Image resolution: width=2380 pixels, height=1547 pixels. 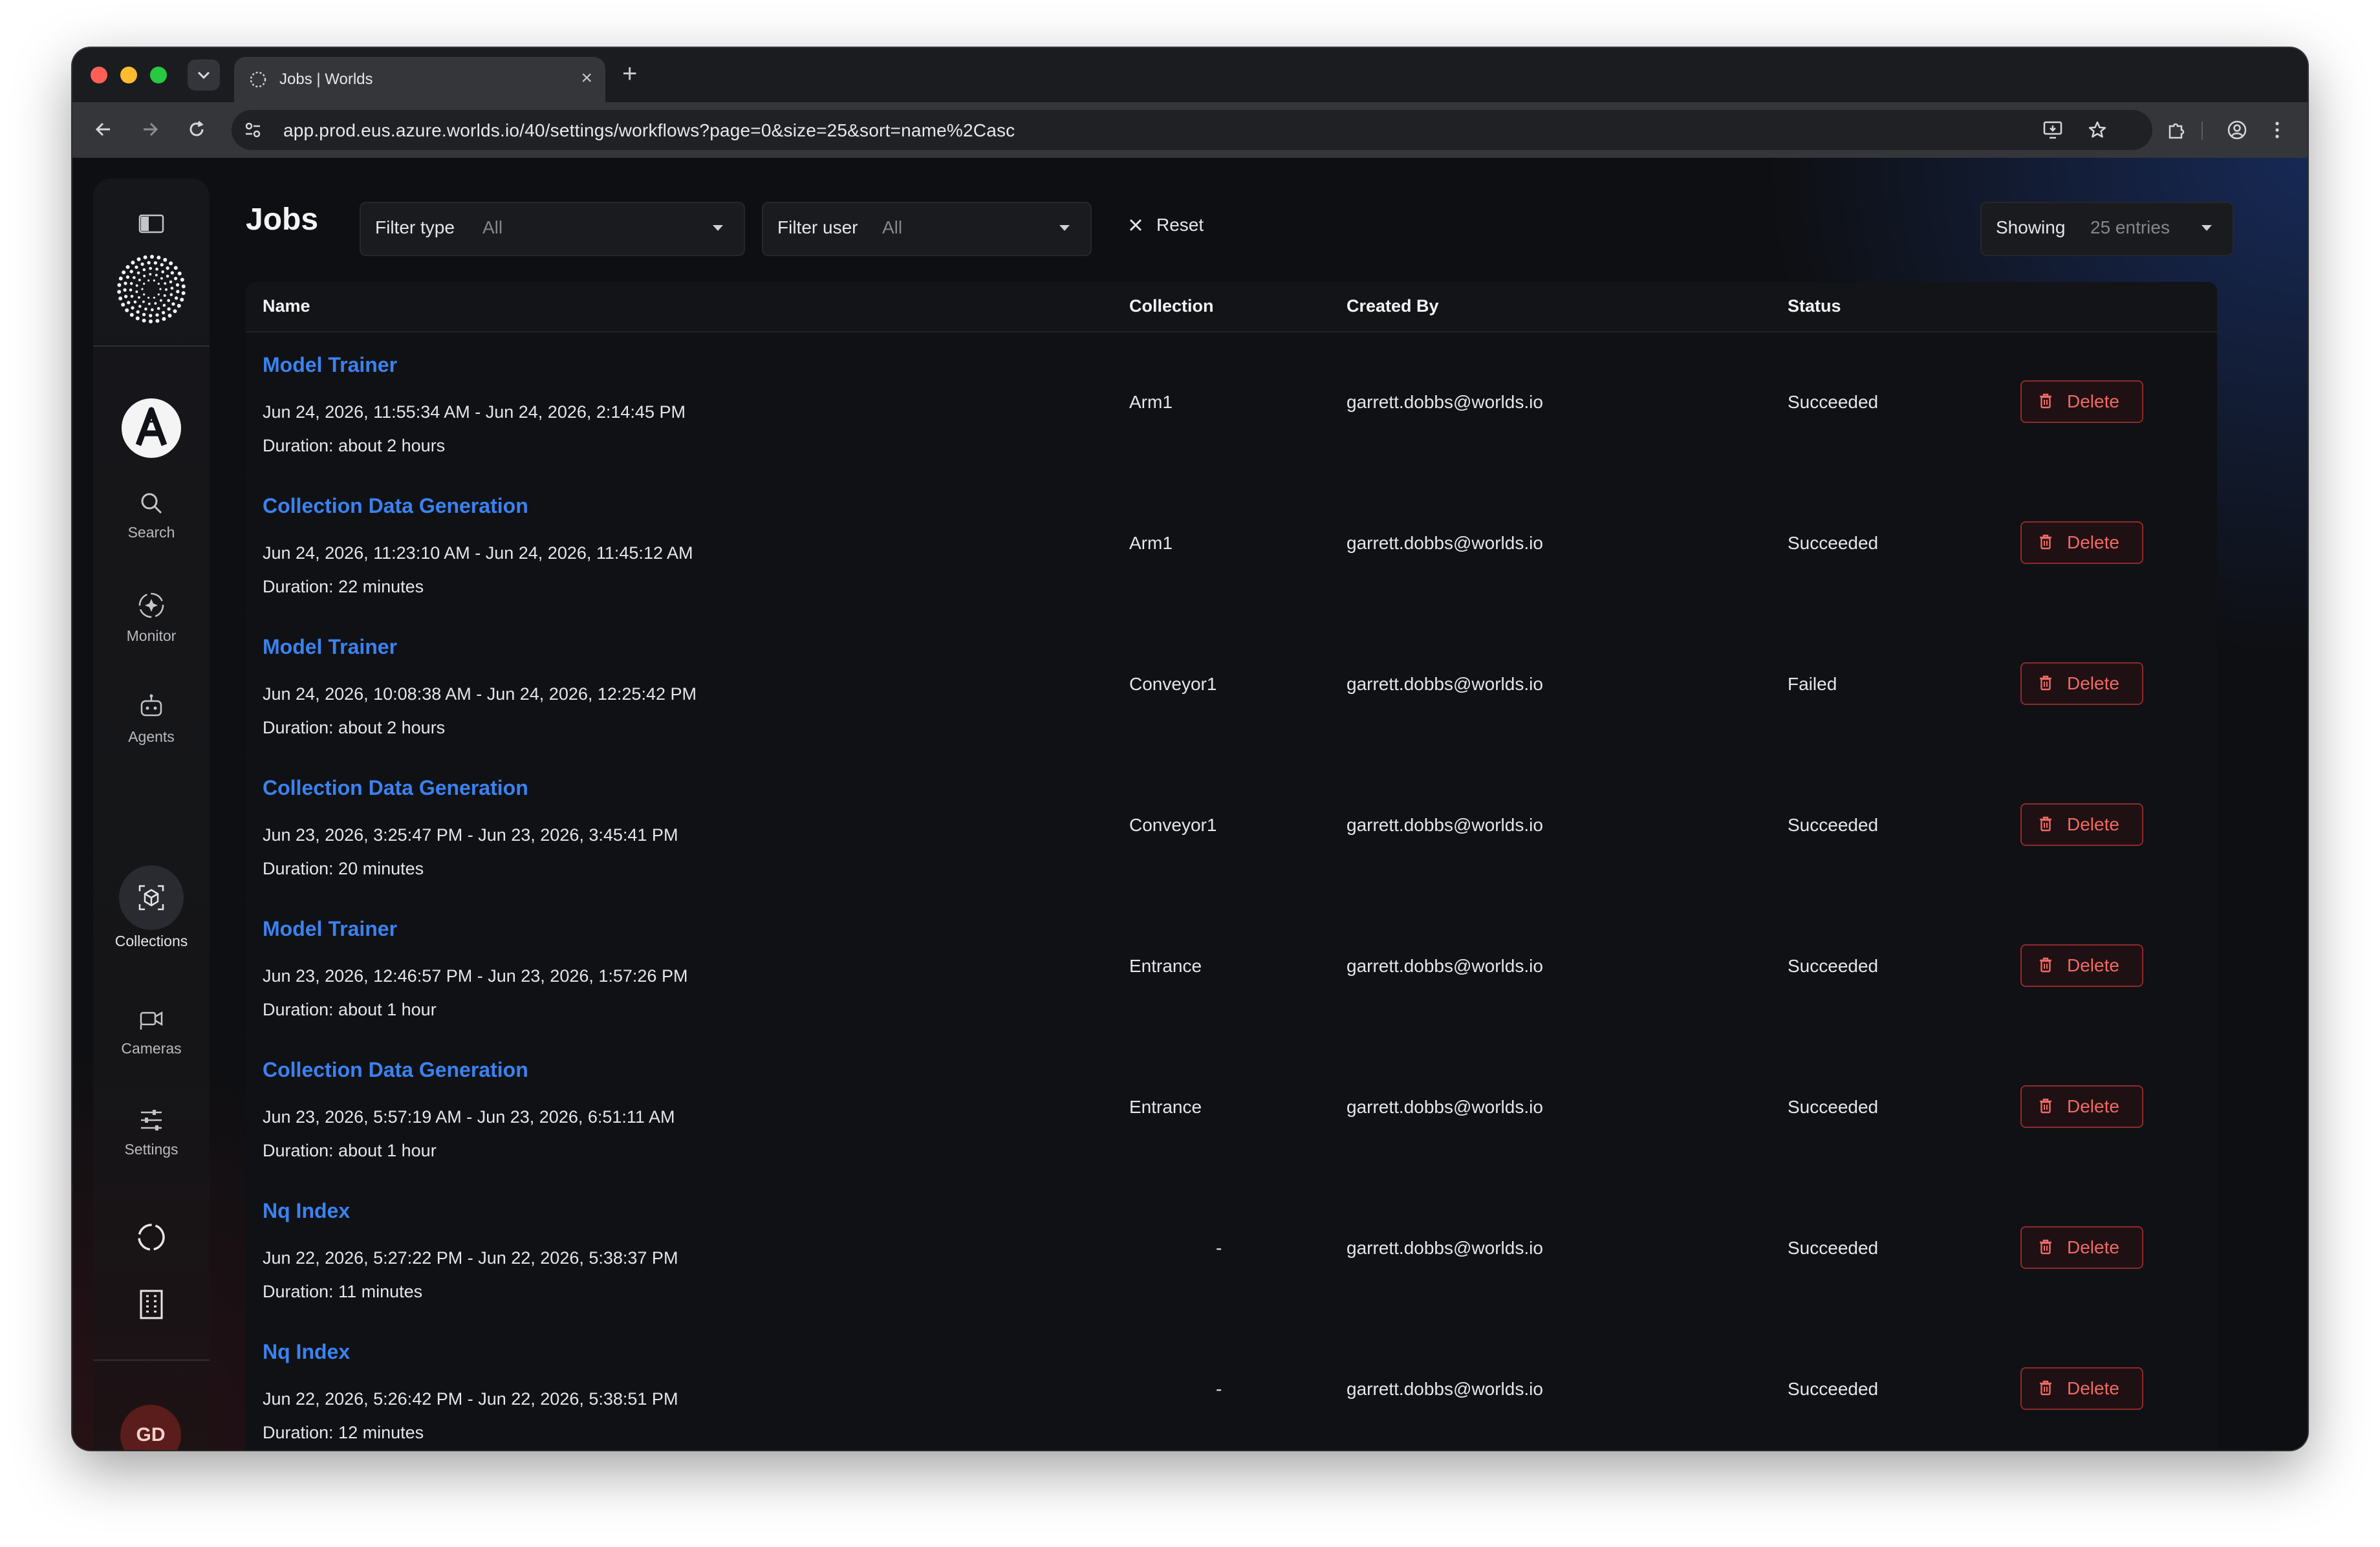 I want to click on job-duration: Duration: about 1 hour, so click(x=350, y=1009).